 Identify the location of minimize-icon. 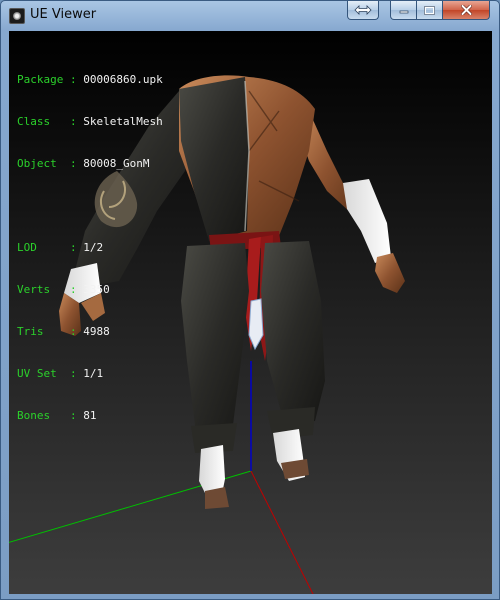
(403, 12).